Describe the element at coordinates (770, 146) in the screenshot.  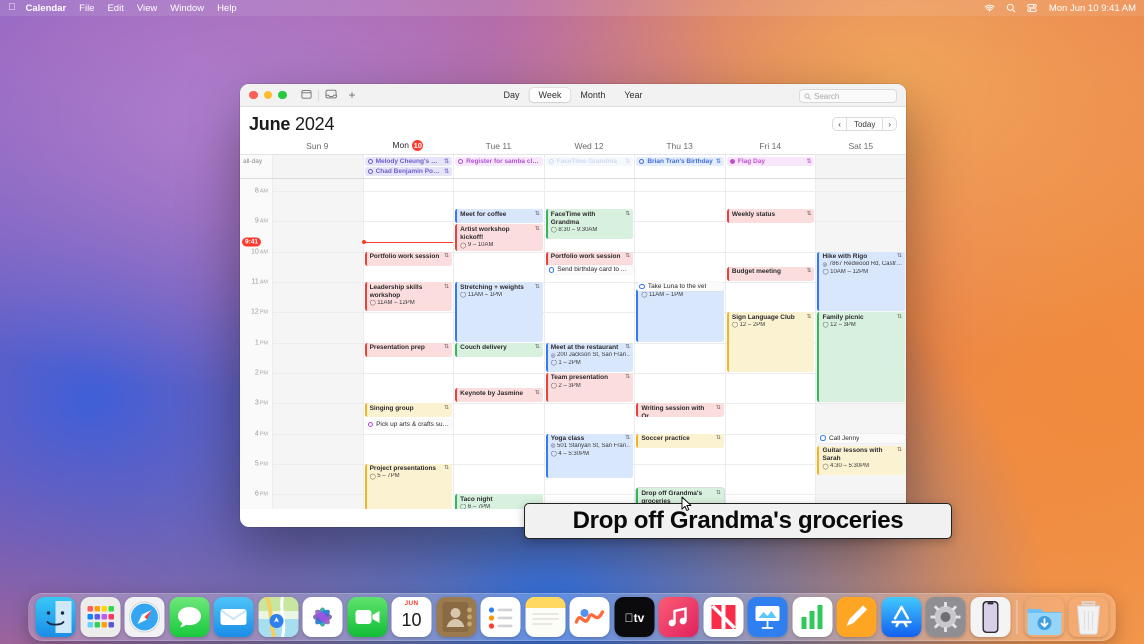
I see `day-header-fri: Fri 14` at that location.